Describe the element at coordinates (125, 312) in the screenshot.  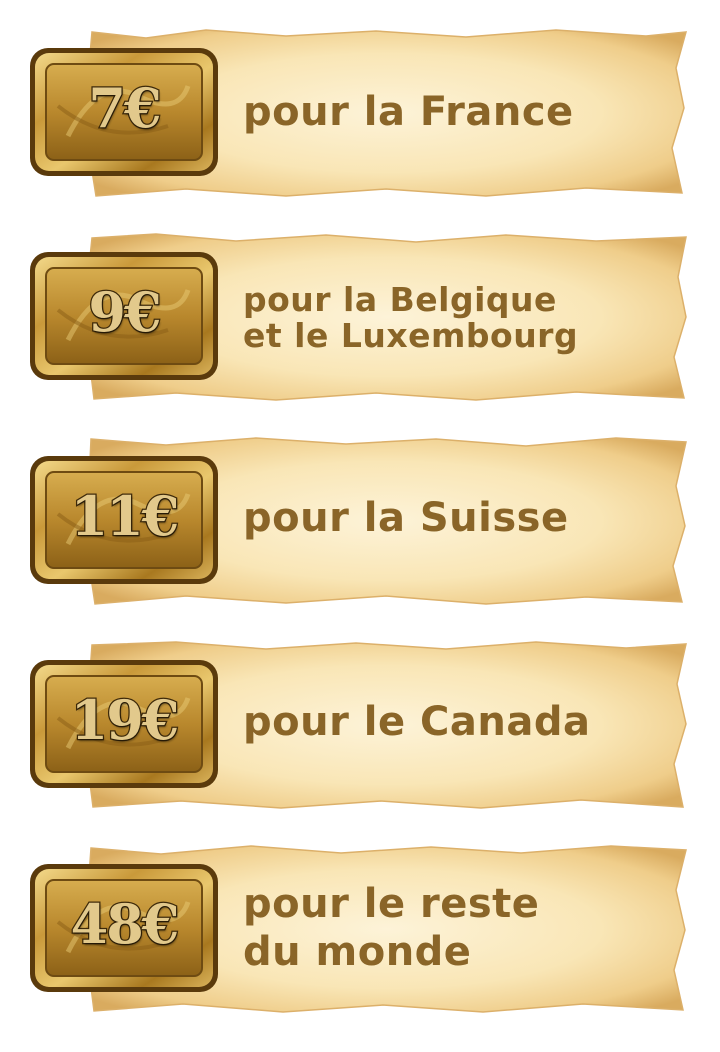
I see `price-label: 9€` at that location.